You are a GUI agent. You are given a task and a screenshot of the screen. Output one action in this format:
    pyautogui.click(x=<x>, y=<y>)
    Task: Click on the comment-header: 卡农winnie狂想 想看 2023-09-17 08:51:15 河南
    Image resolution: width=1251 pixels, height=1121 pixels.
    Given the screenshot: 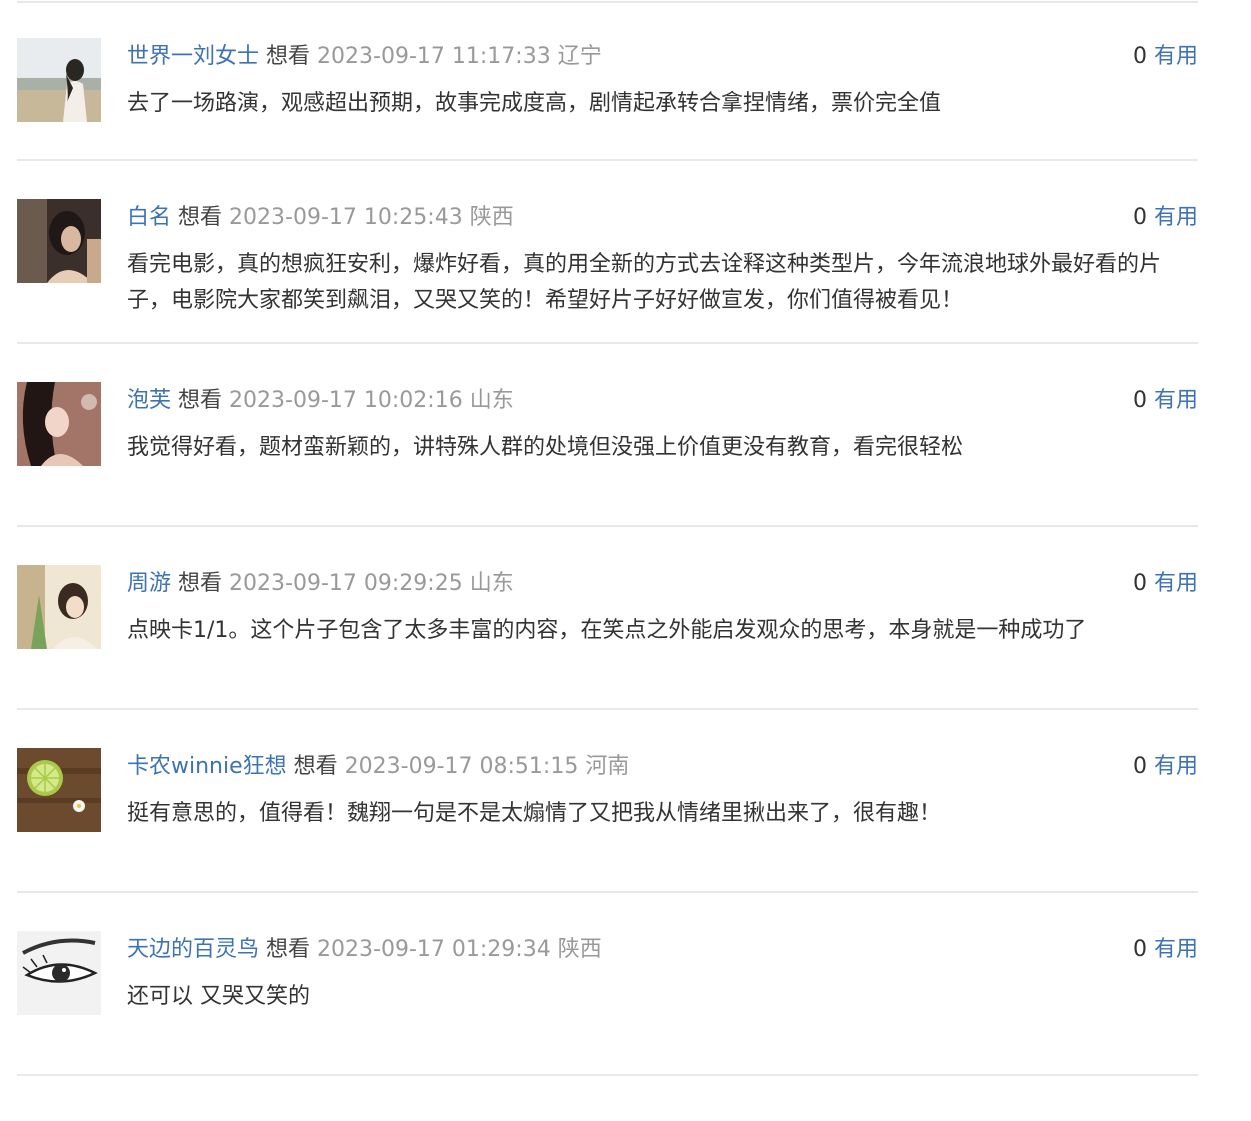 What is the action you would take?
    pyautogui.click(x=378, y=767)
    